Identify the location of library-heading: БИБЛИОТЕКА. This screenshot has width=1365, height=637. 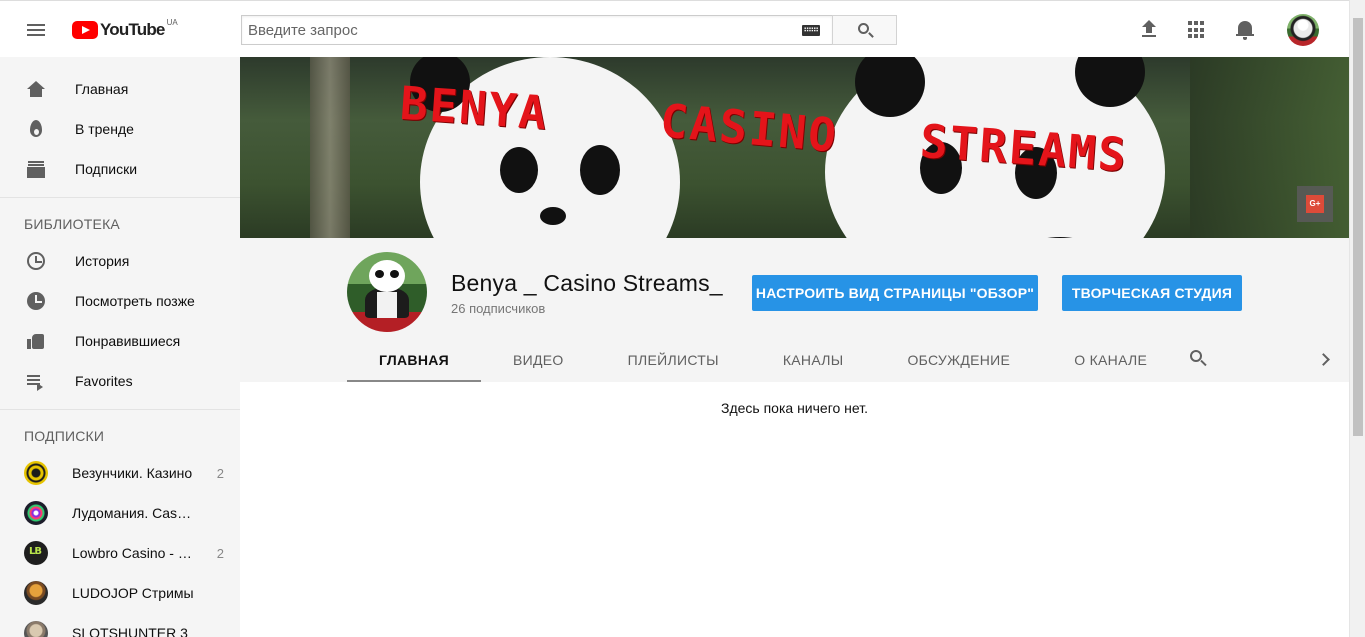
(72, 224).